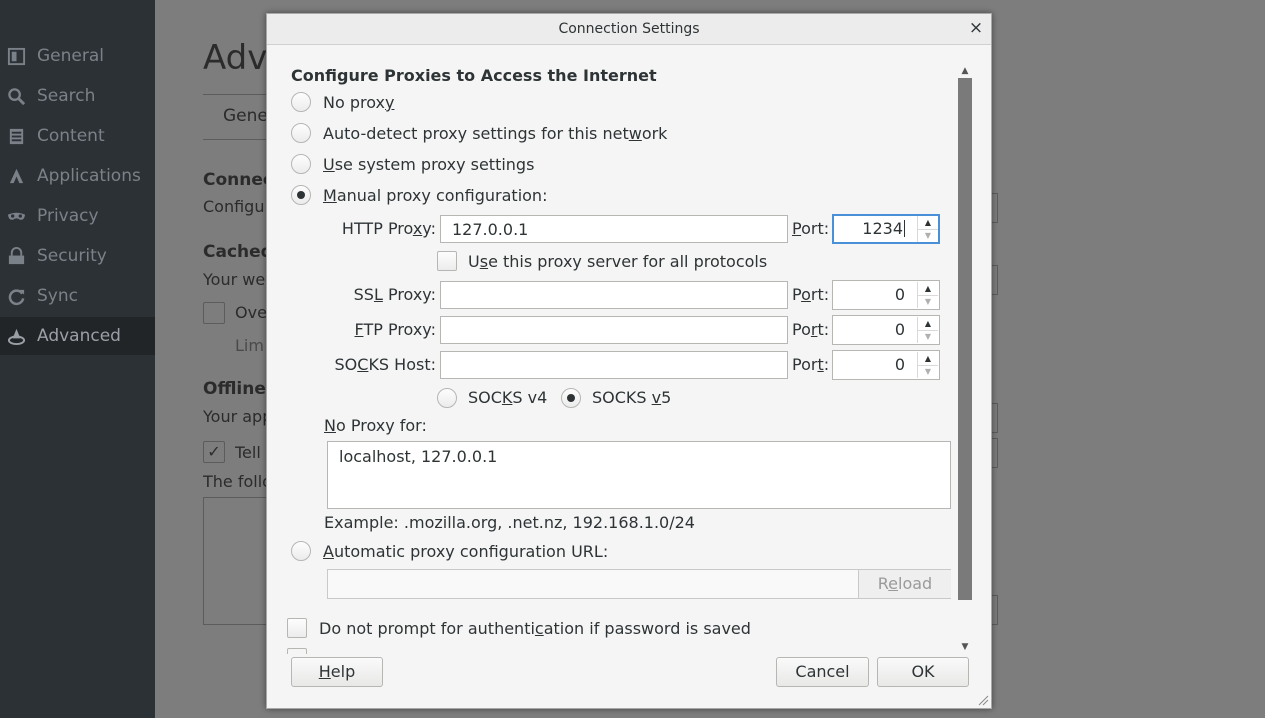  Describe the element at coordinates (234, 279) in the screenshot. I see `cached-description: Your we` at that location.